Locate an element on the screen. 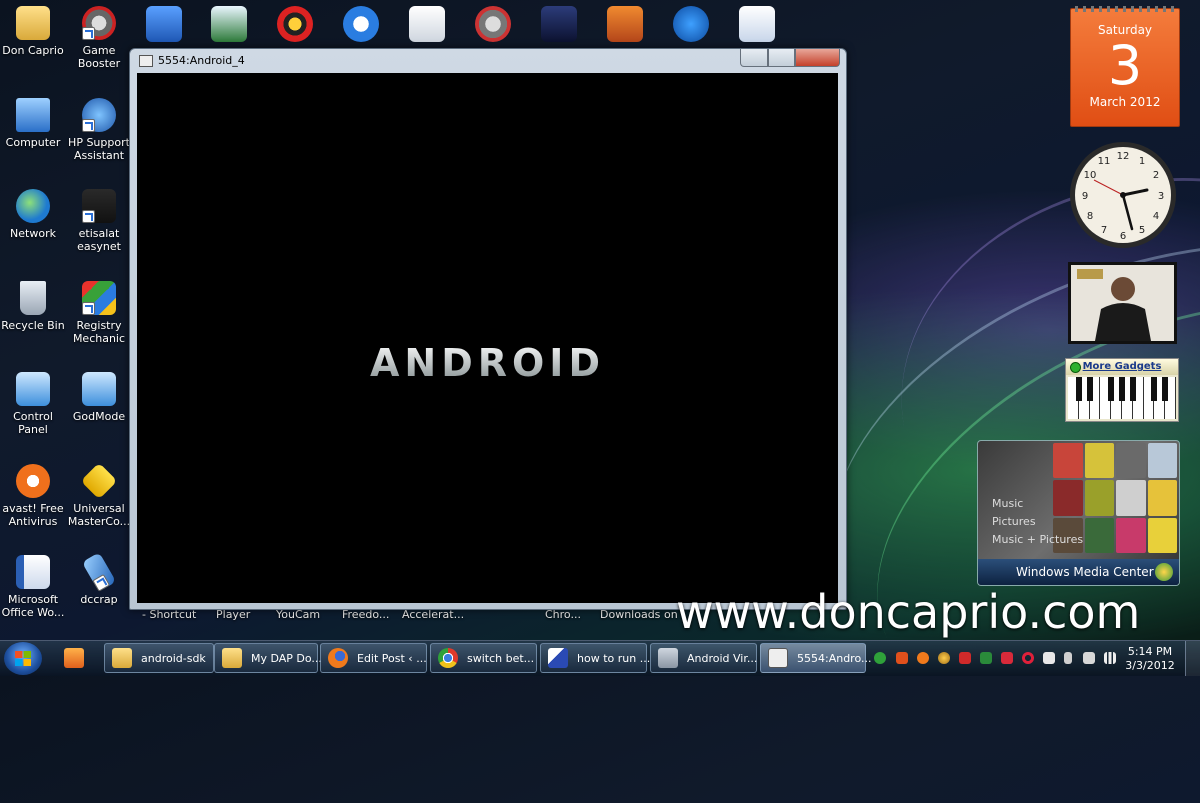 This screenshot has height=803, width=1200. media-center-brand-bar: Windows Media Center is located at coordinates (1078, 572).